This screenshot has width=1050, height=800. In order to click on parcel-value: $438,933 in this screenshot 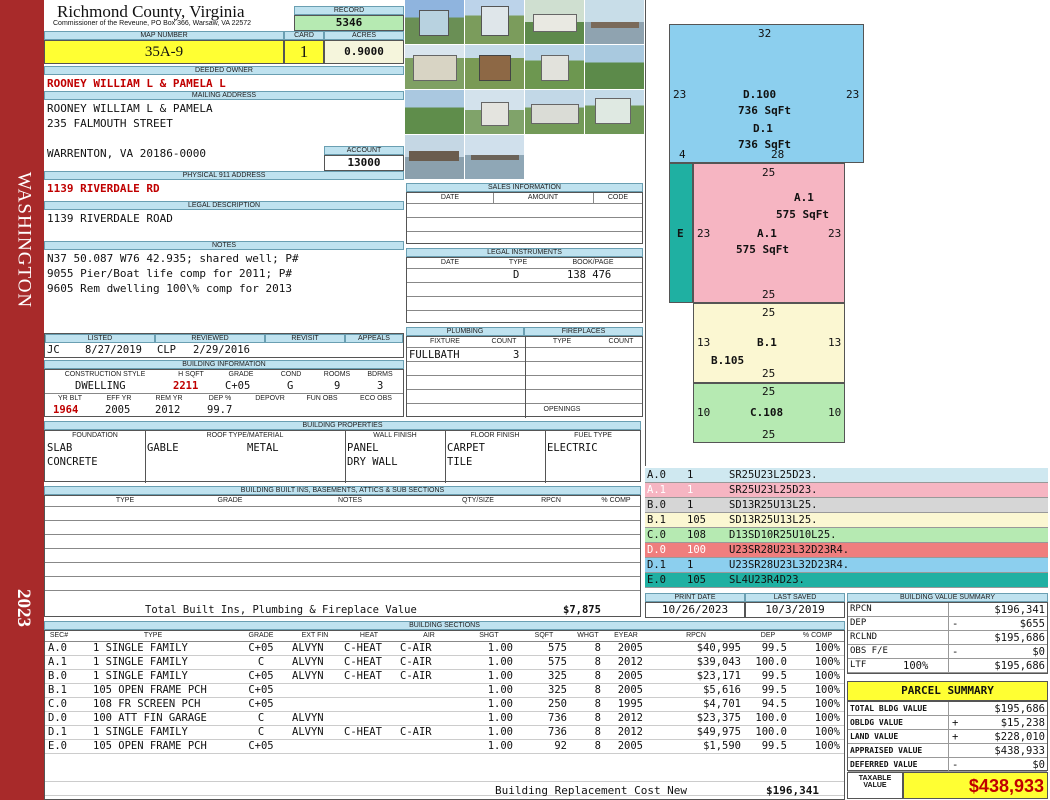, I will do `click(1019, 751)`.